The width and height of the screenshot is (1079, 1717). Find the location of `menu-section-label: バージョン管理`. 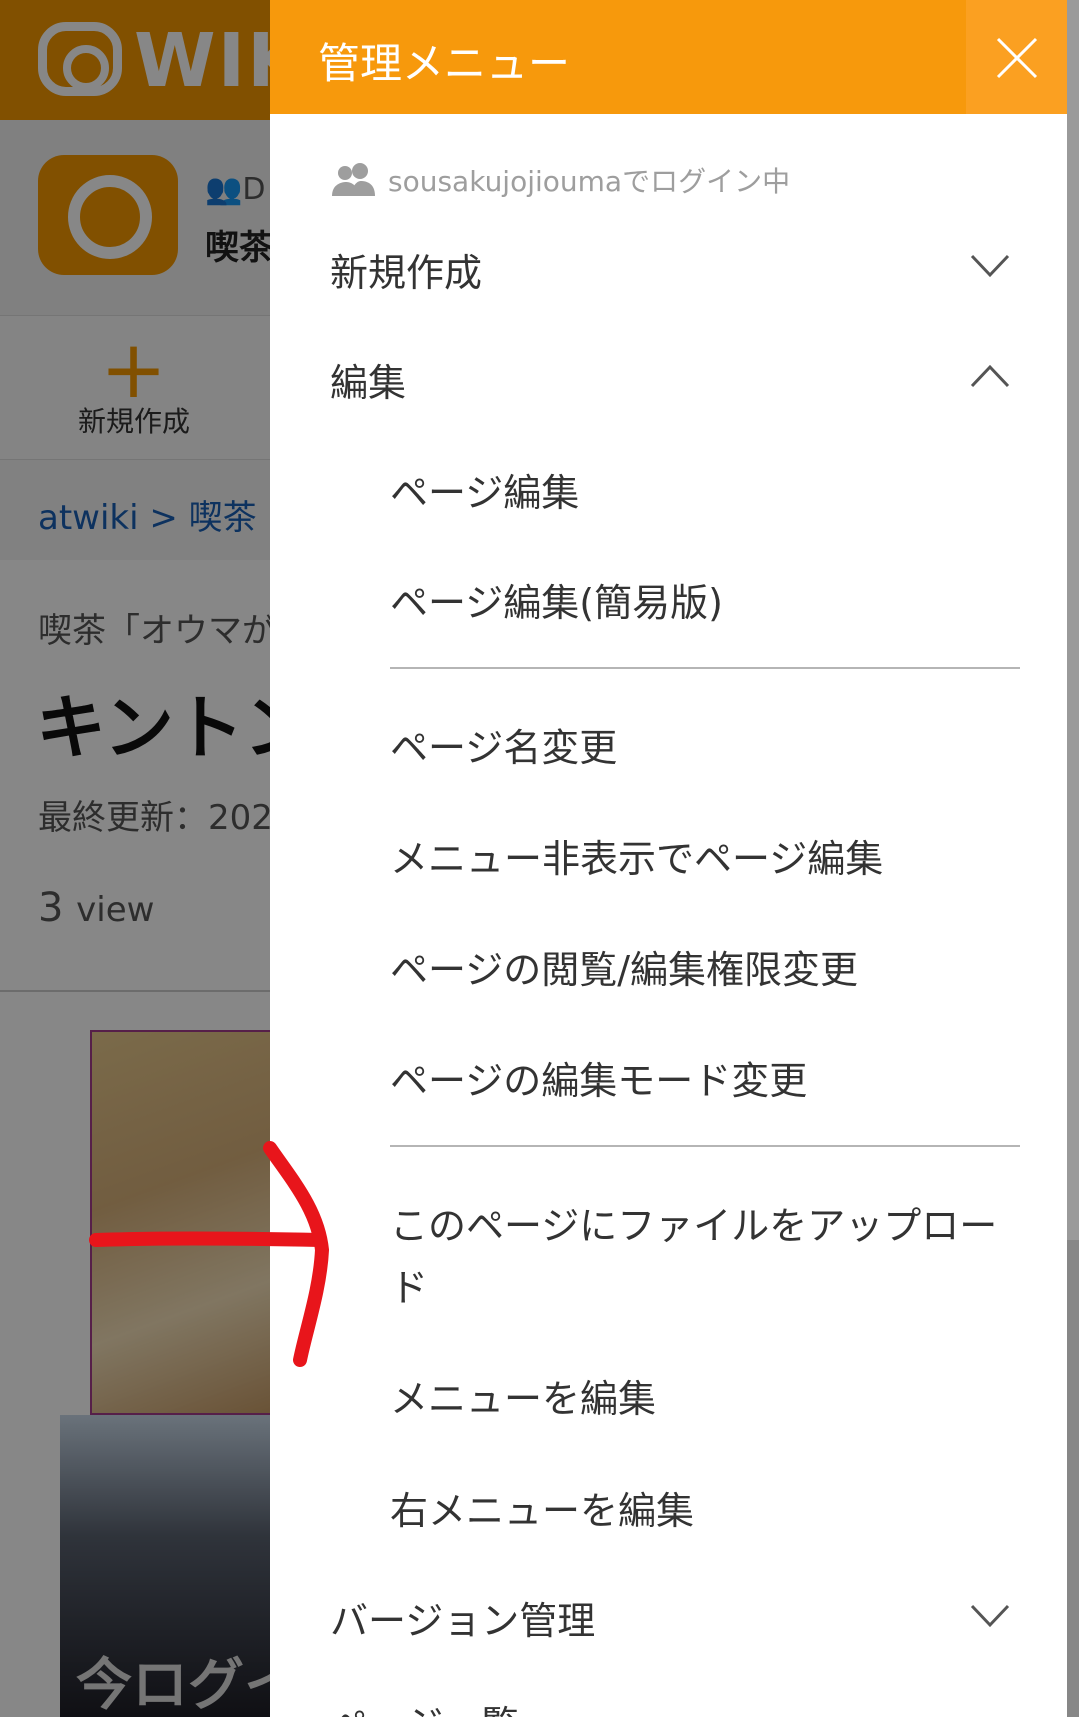

menu-section-label: バージョン管理 is located at coordinates (463, 1621).